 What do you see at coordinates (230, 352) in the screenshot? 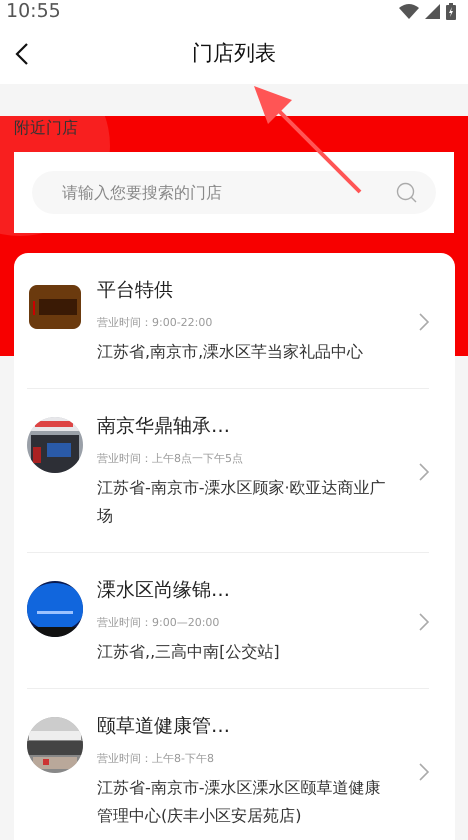
I see `store-address: 江苏省,南京市,溧水区芊当家礼品中心` at bounding box center [230, 352].